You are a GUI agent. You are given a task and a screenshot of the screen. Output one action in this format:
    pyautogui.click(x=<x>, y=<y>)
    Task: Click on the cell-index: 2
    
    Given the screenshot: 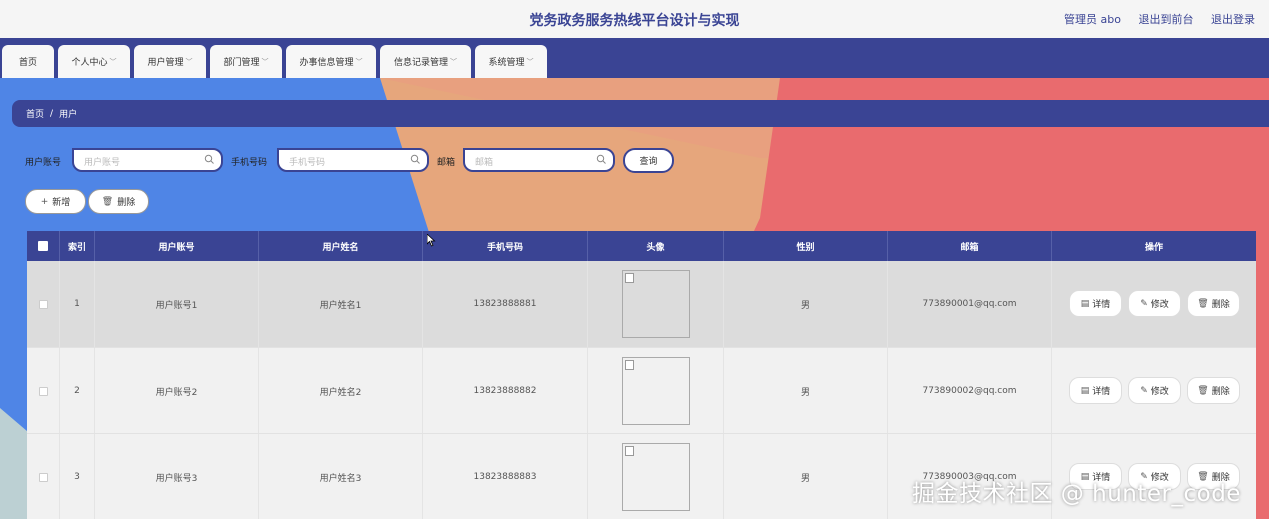 What is the action you would take?
    pyautogui.click(x=77, y=391)
    